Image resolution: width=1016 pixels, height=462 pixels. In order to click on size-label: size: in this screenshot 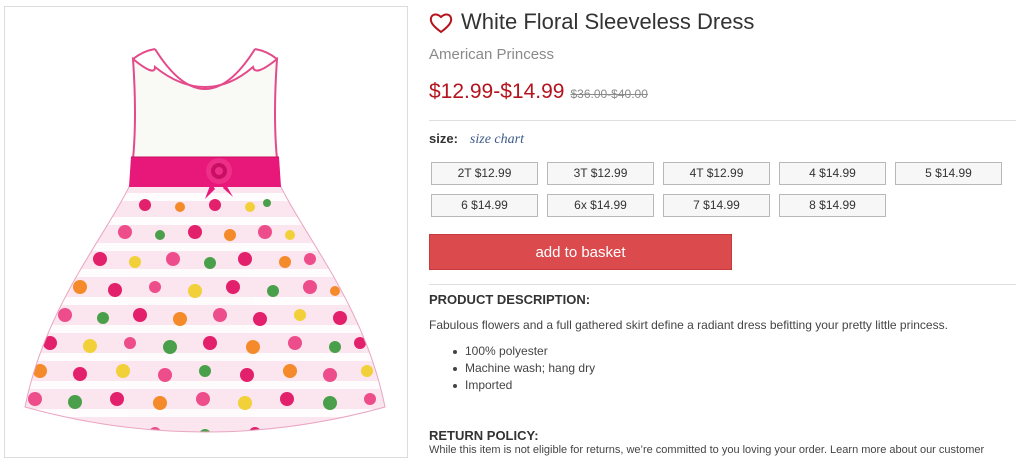, I will do `click(443, 138)`.